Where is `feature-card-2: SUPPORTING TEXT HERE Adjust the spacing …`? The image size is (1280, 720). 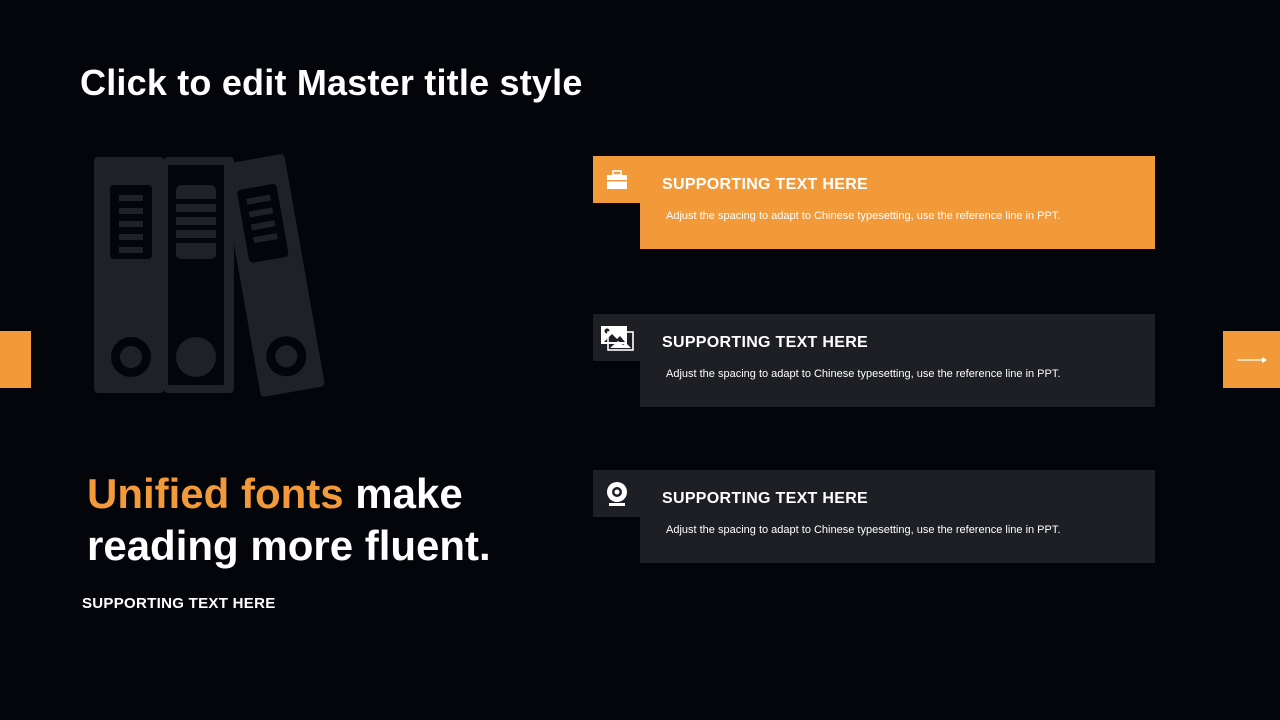 feature-card-2: SUPPORTING TEXT HERE Adjust the spacing … is located at coordinates (874, 360).